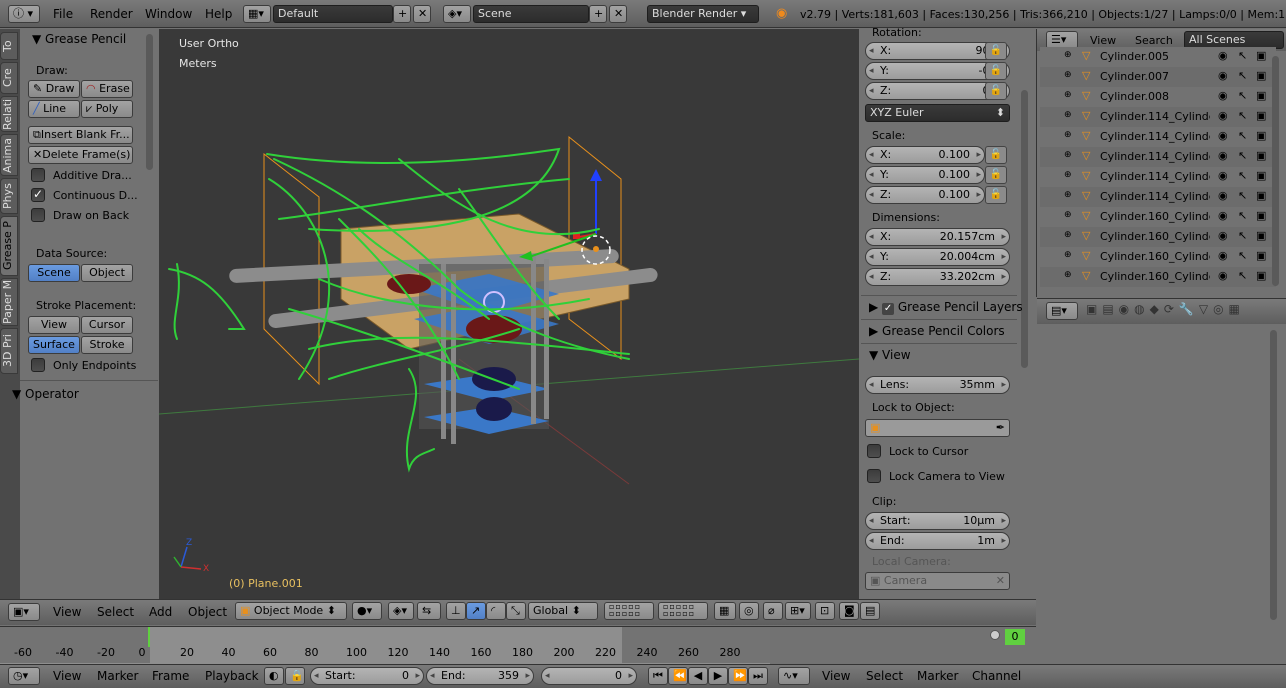 The image size is (1286, 688). What do you see at coordinates (476, 611) in the screenshot?
I see `move-manipulator: ↗` at bounding box center [476, 611].